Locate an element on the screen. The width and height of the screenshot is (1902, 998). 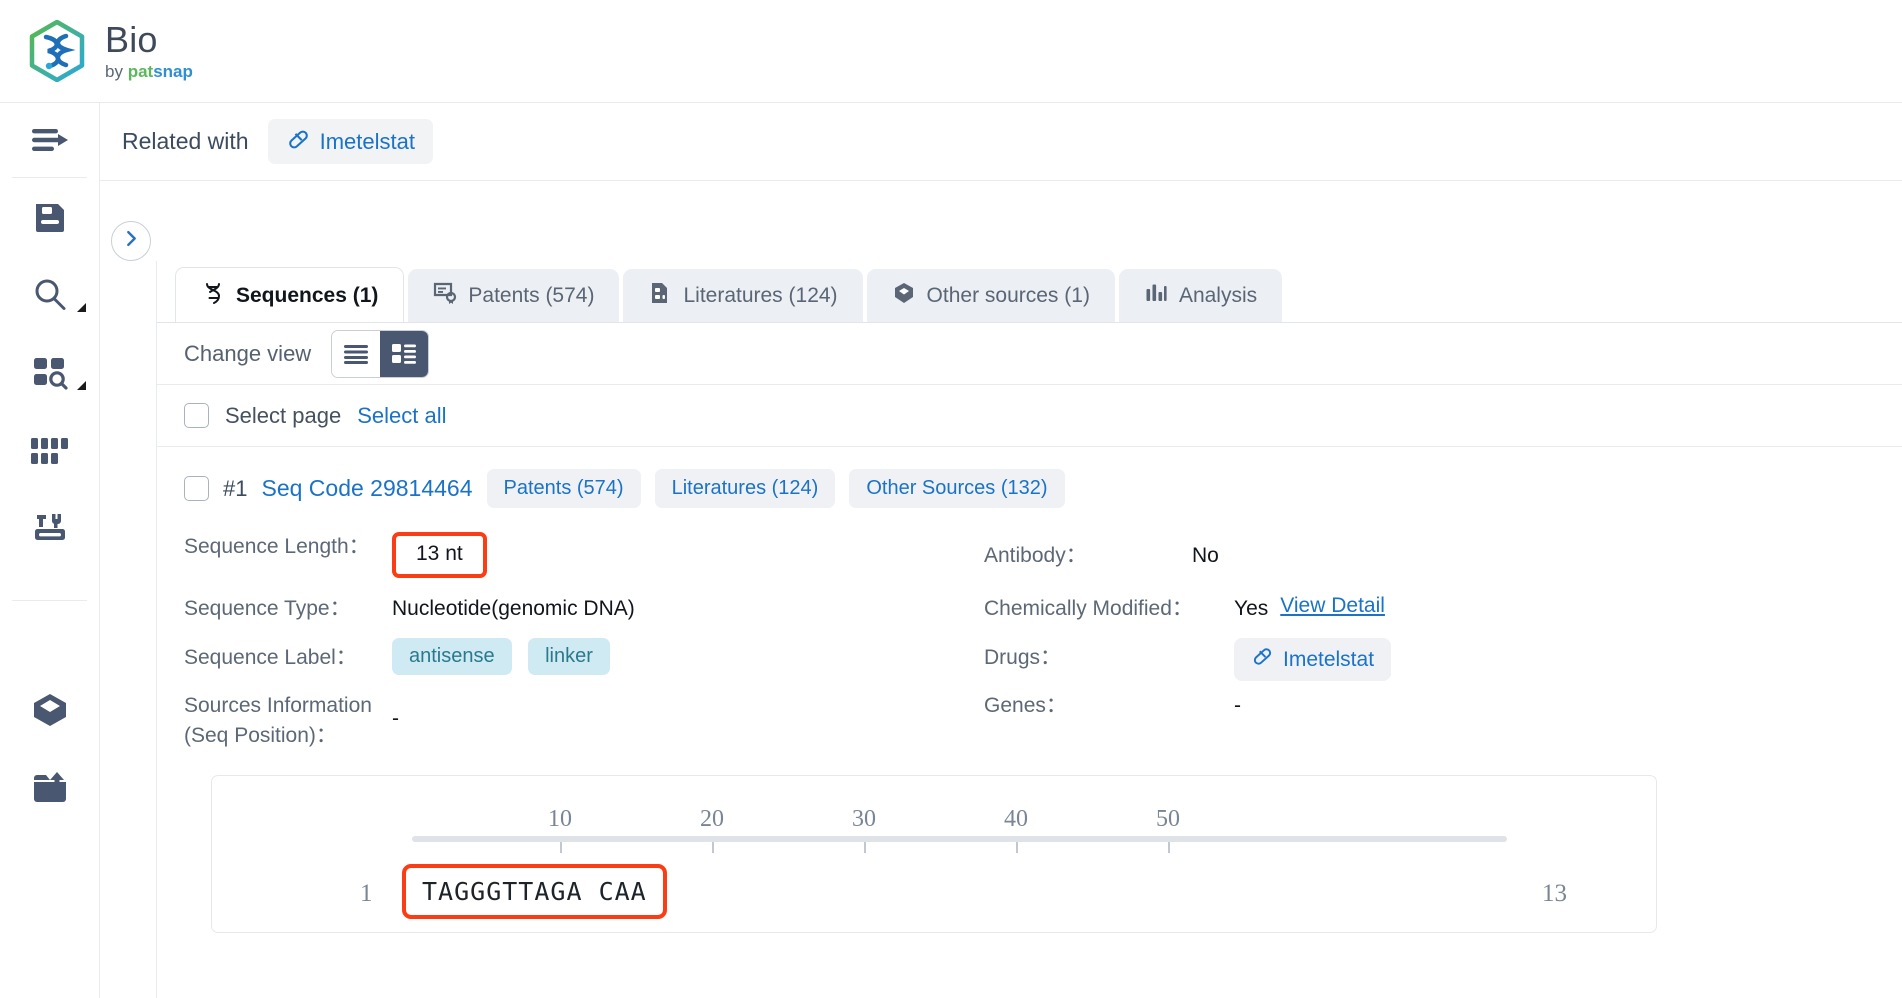
sidebar-item-workspace is located at coordinates (50, 710).